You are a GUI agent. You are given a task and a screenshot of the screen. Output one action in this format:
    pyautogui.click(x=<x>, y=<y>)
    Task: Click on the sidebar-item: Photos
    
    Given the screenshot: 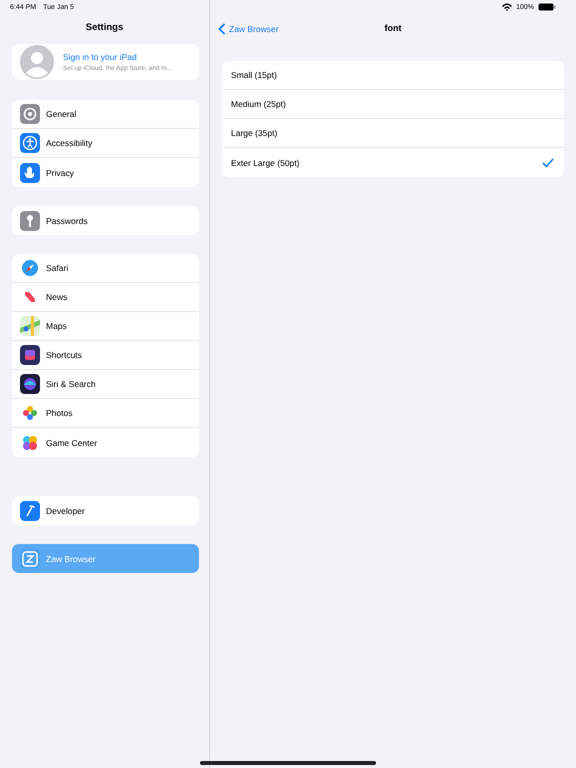 What is the action you would take?
    pyautogui.click(x=105, y=413)
    